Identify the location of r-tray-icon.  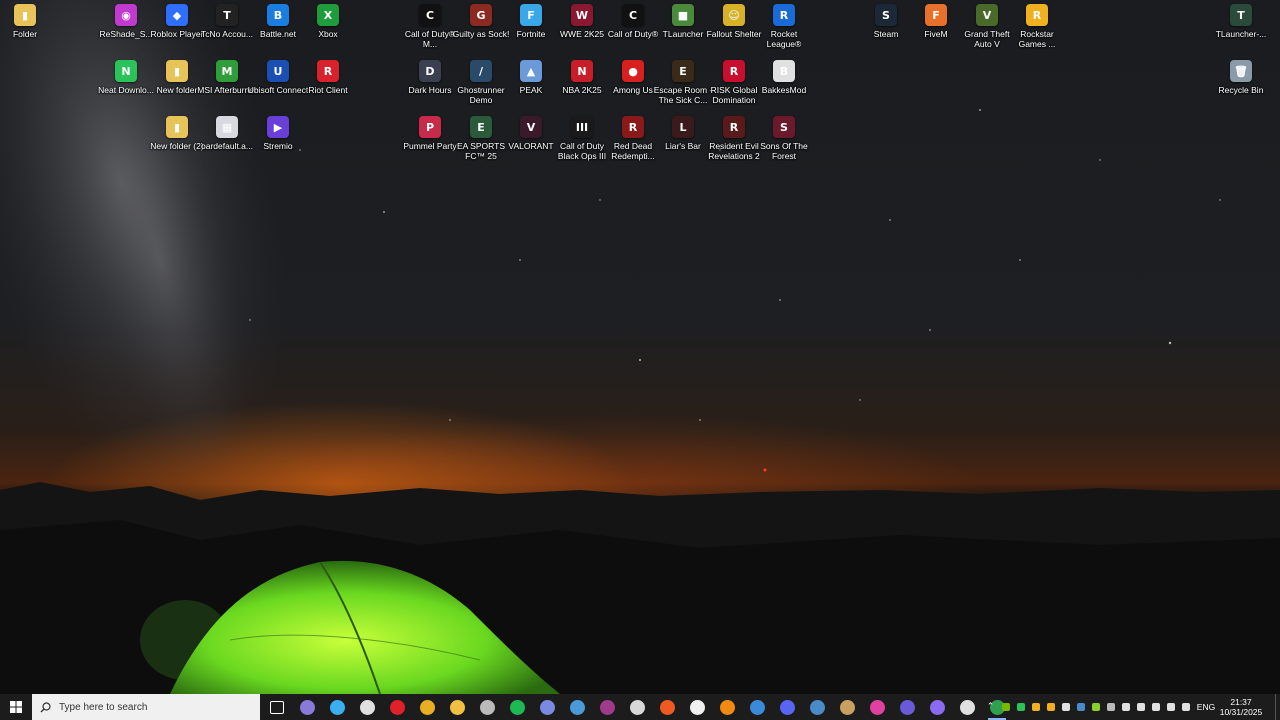
(1050, 707).